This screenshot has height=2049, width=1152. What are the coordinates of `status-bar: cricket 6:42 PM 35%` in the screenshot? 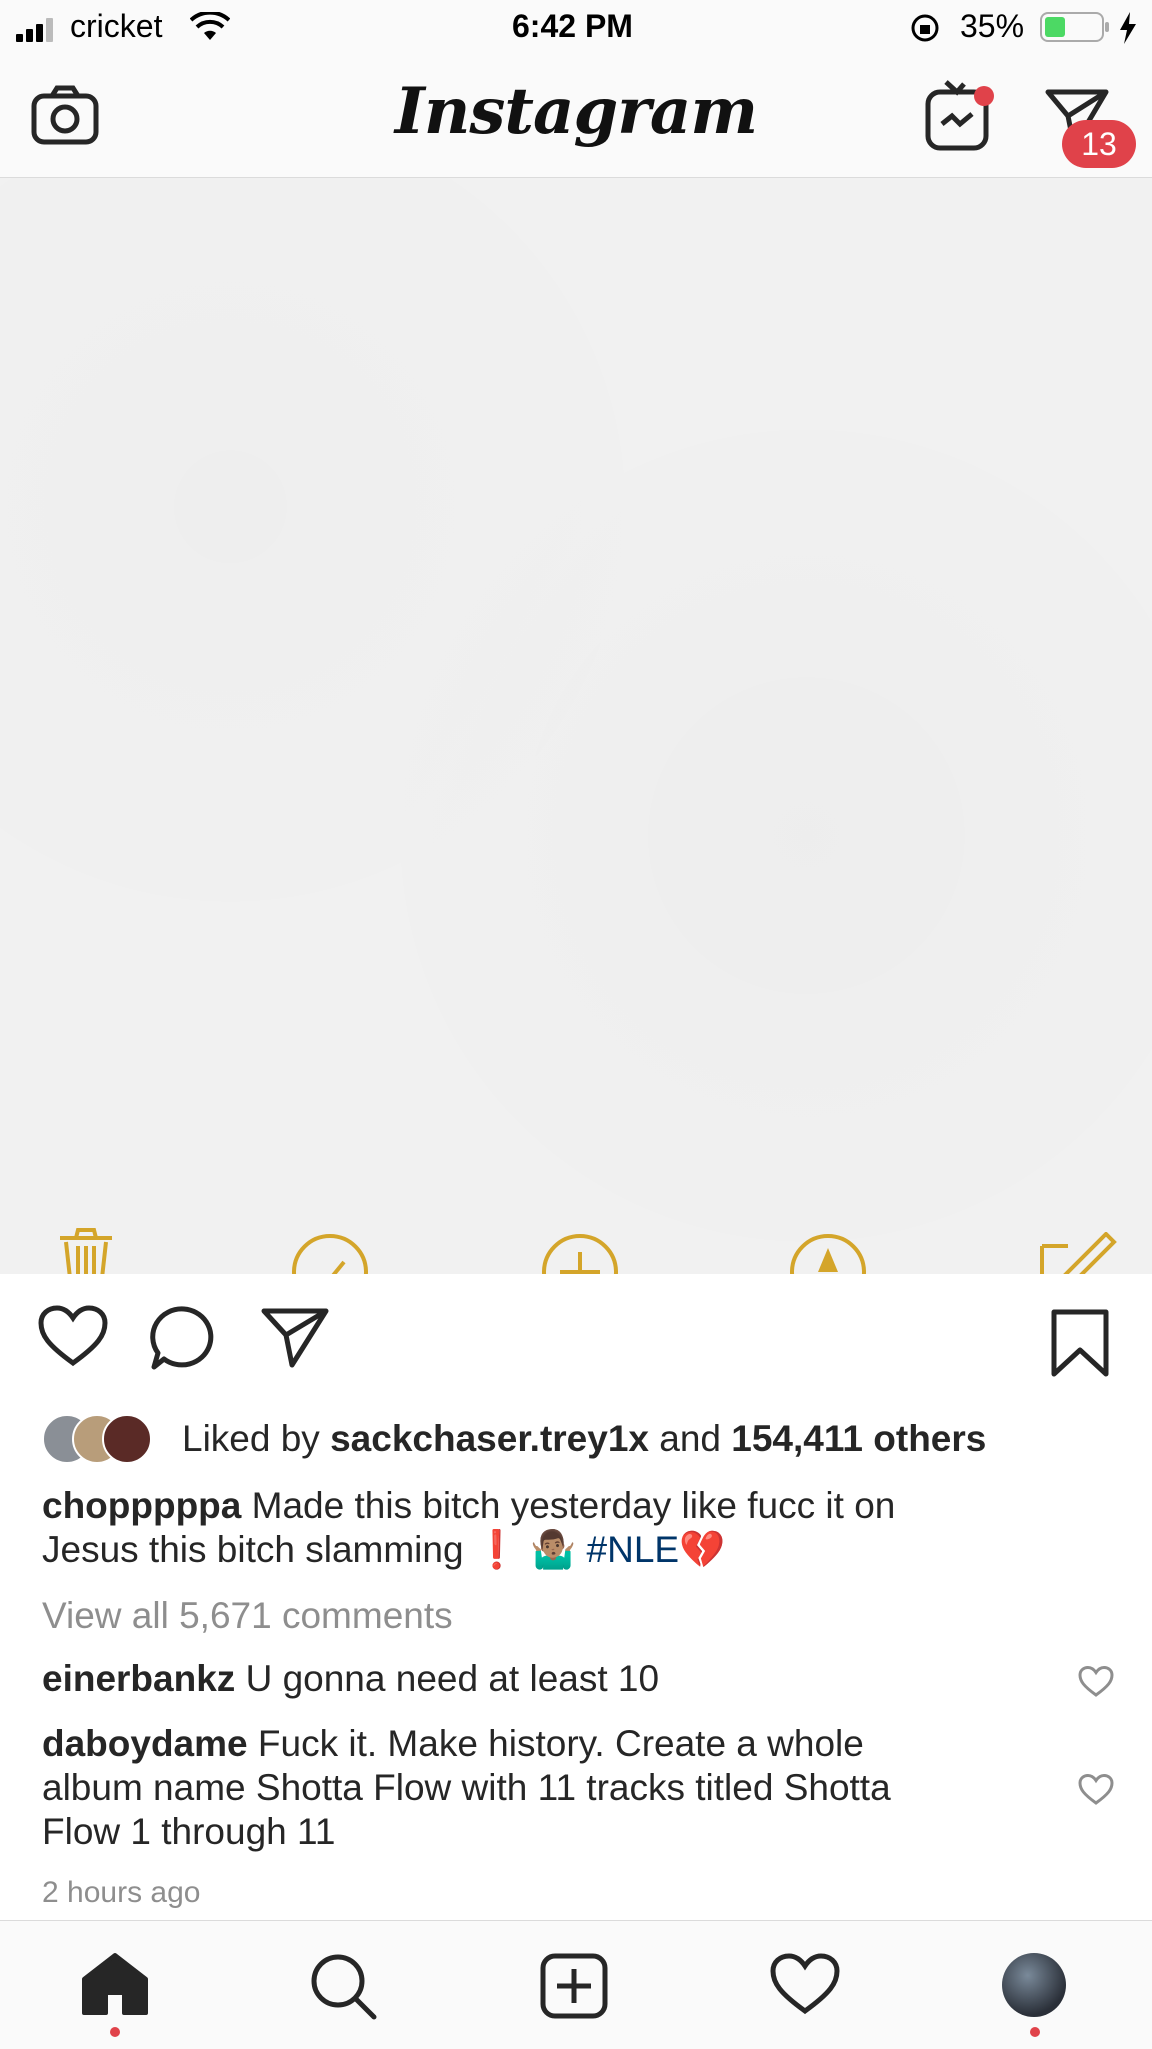 It's located at (576, 28).